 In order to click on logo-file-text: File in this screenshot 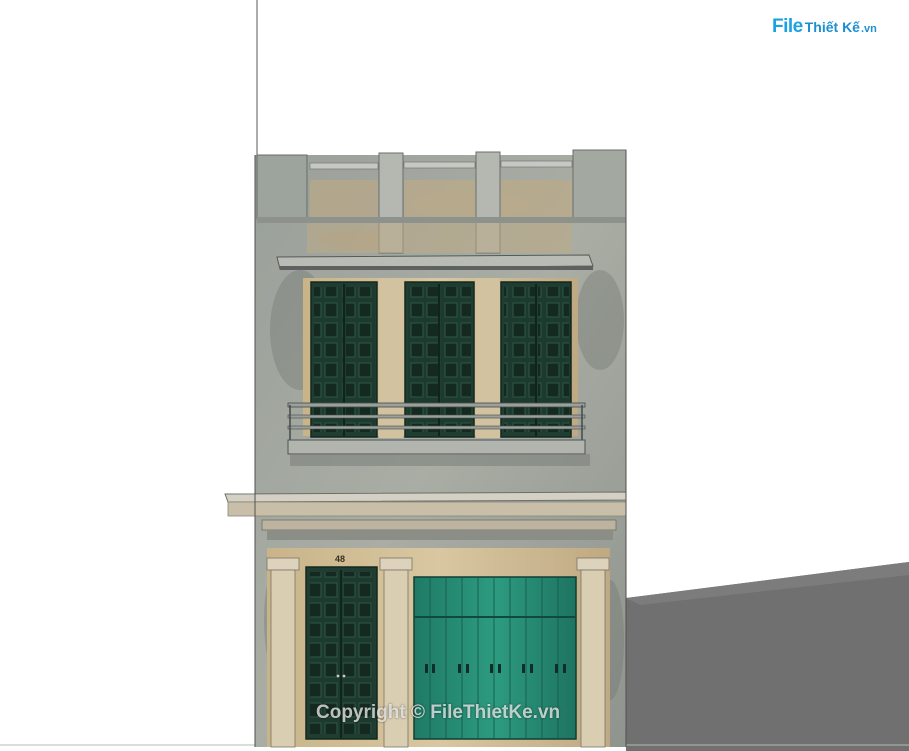, I will do `click(787, 26)`.